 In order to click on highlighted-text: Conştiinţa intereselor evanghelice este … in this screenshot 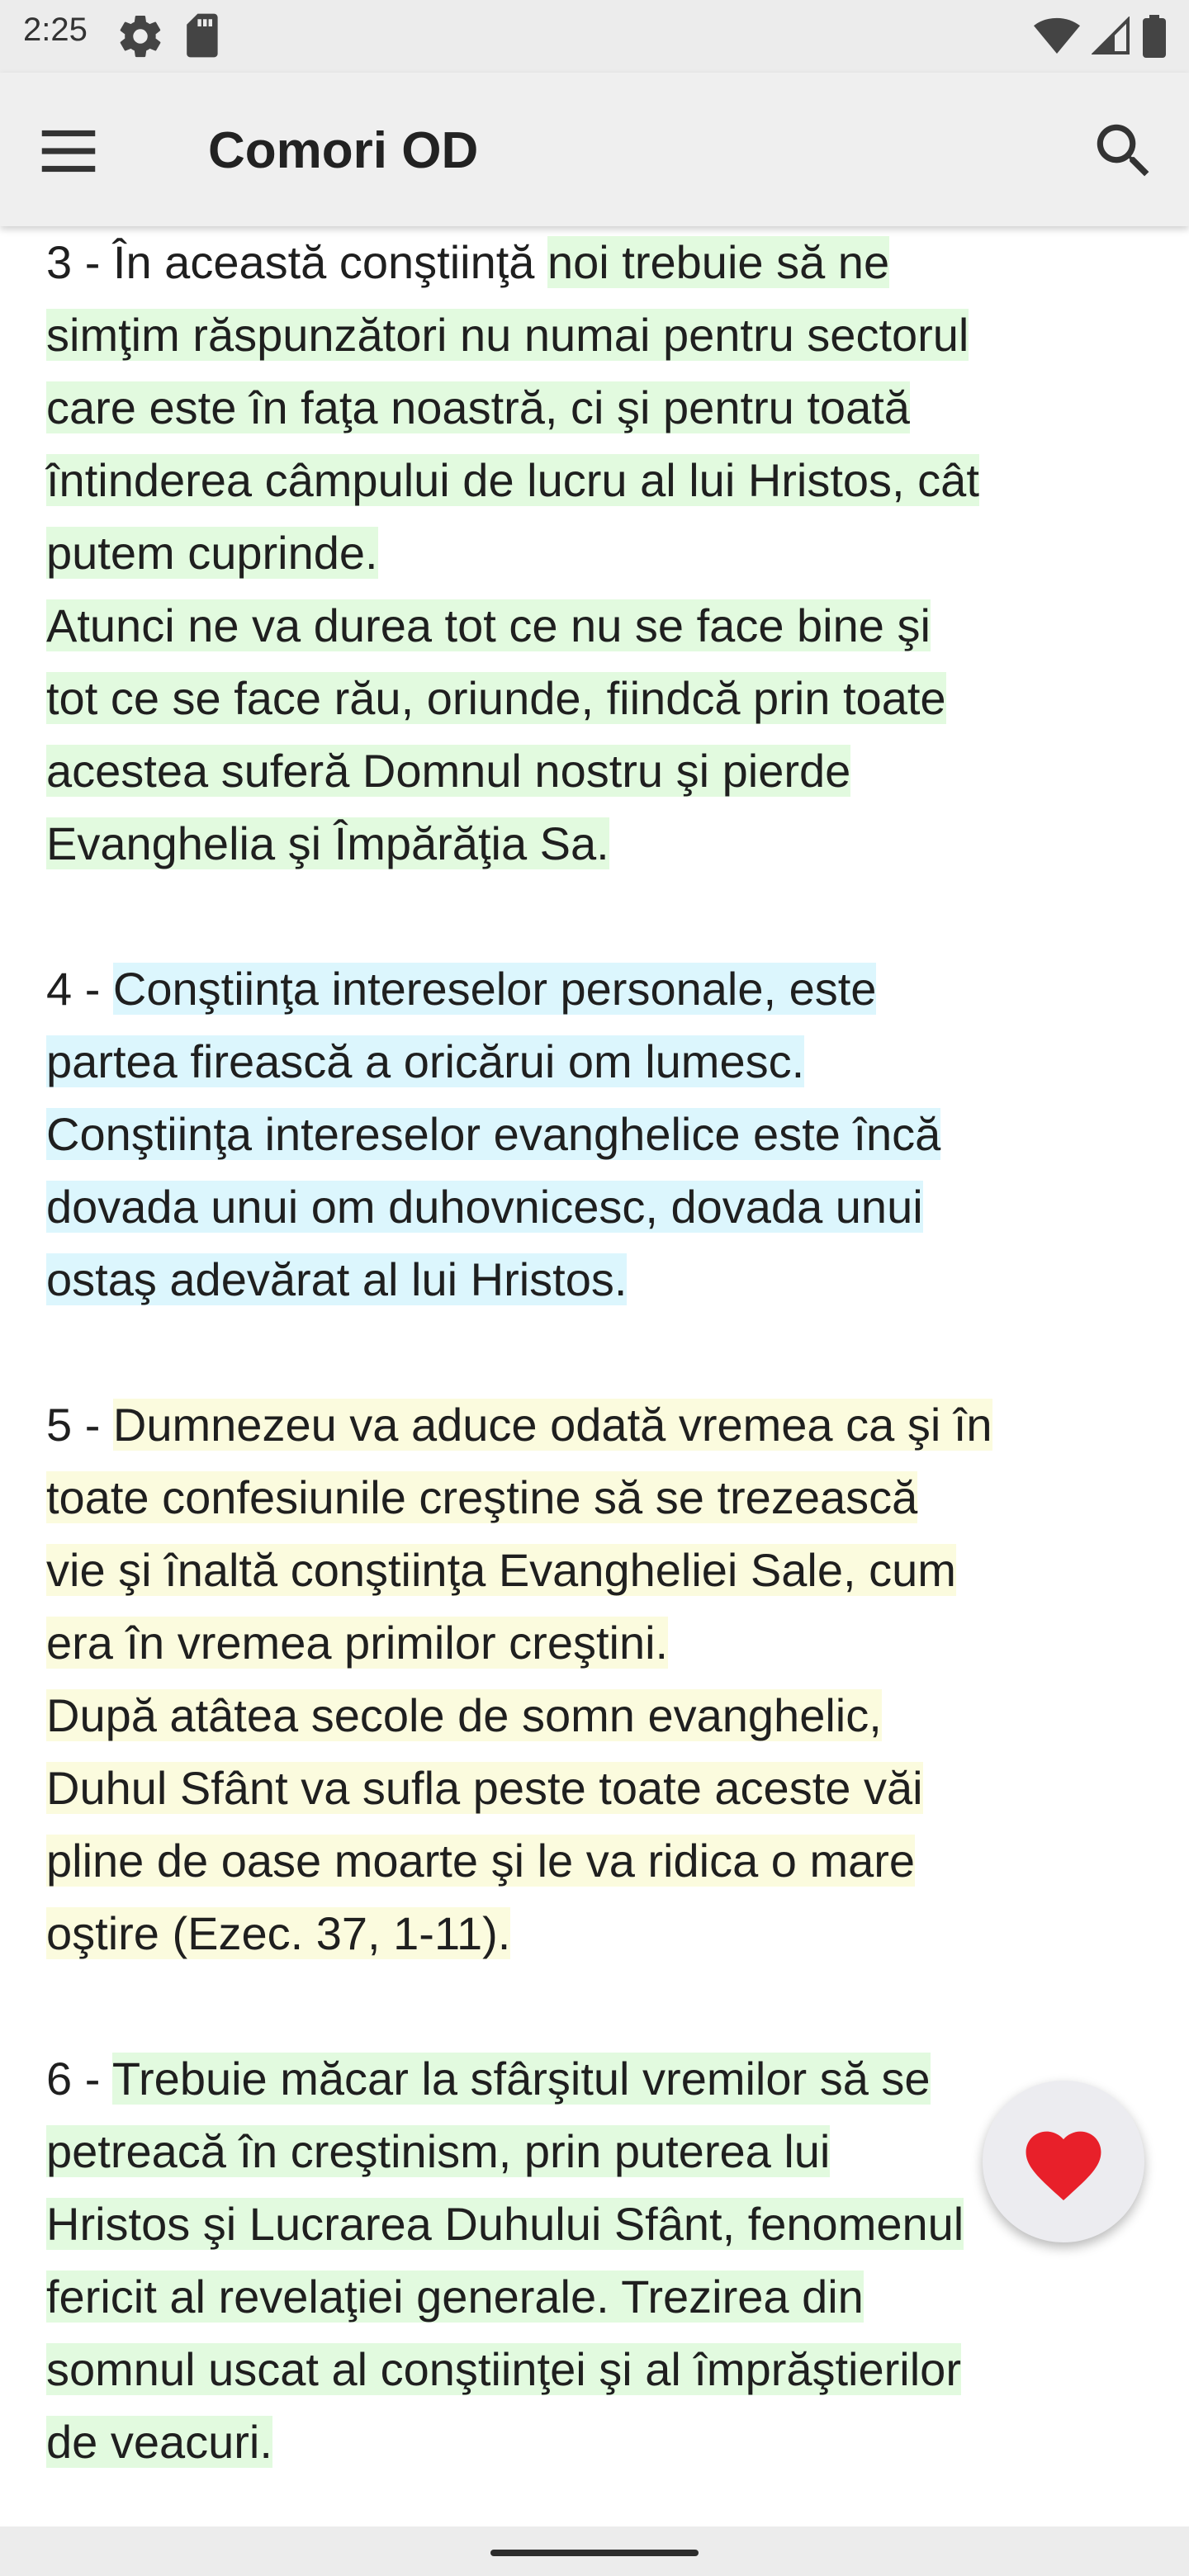, I will do `click(493, 1134)`.